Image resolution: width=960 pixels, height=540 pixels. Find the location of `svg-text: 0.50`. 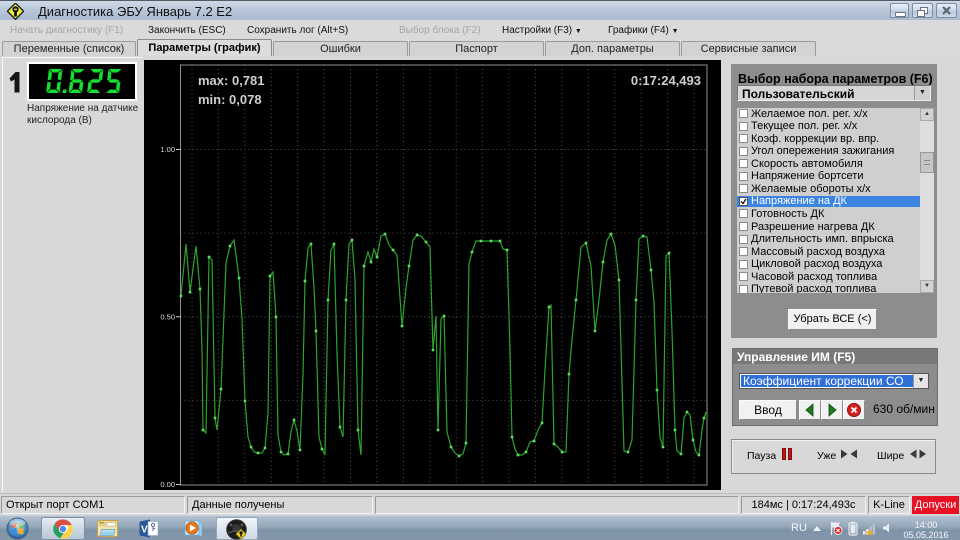

svg-text: 0.50 is located at coordinates (167, 316).